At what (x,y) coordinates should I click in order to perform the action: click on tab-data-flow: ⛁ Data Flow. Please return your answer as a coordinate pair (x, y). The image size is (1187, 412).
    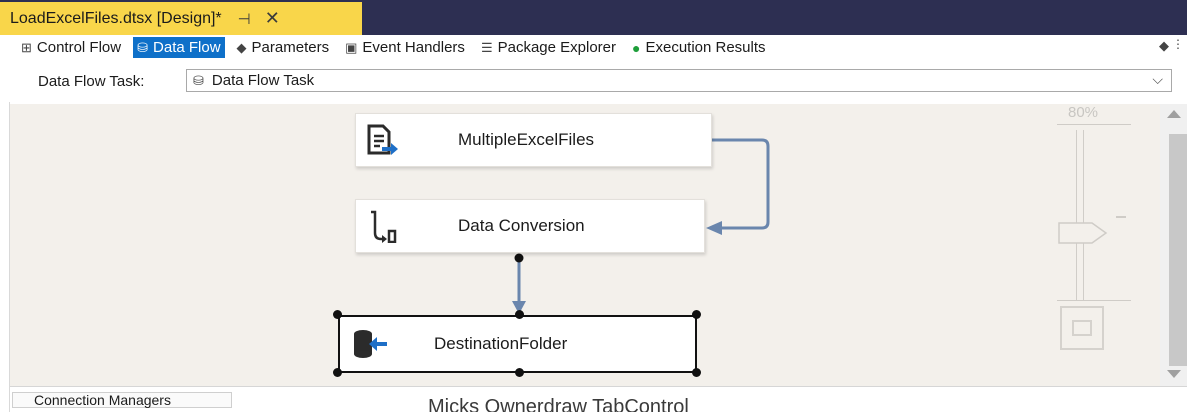
    Looking at the image, I should click on (179, 47).